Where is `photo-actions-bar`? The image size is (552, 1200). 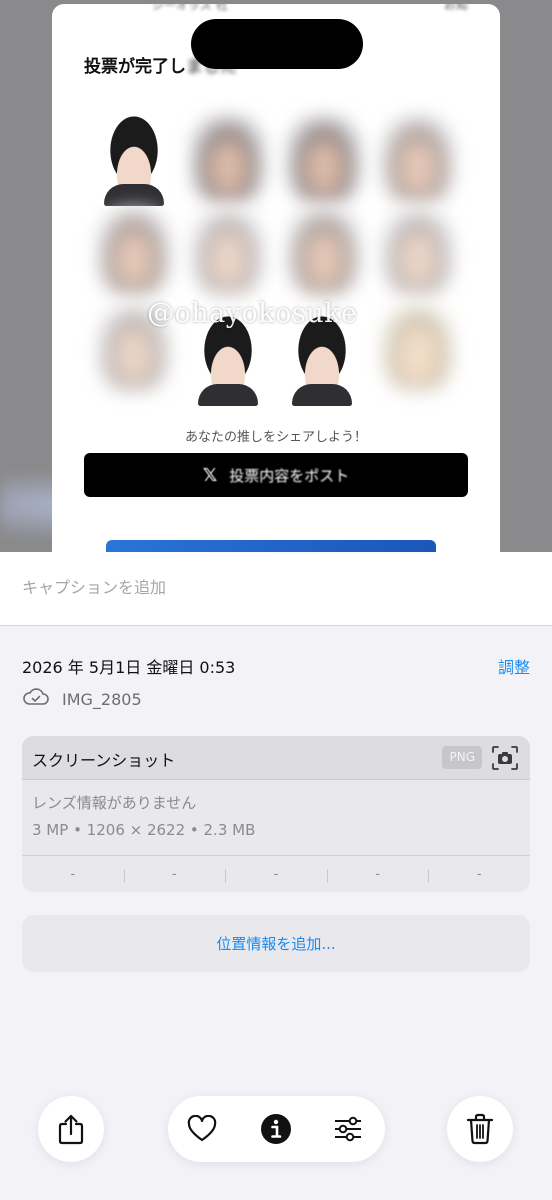 photo-actions-bar is located at coordinates (276, 1129).